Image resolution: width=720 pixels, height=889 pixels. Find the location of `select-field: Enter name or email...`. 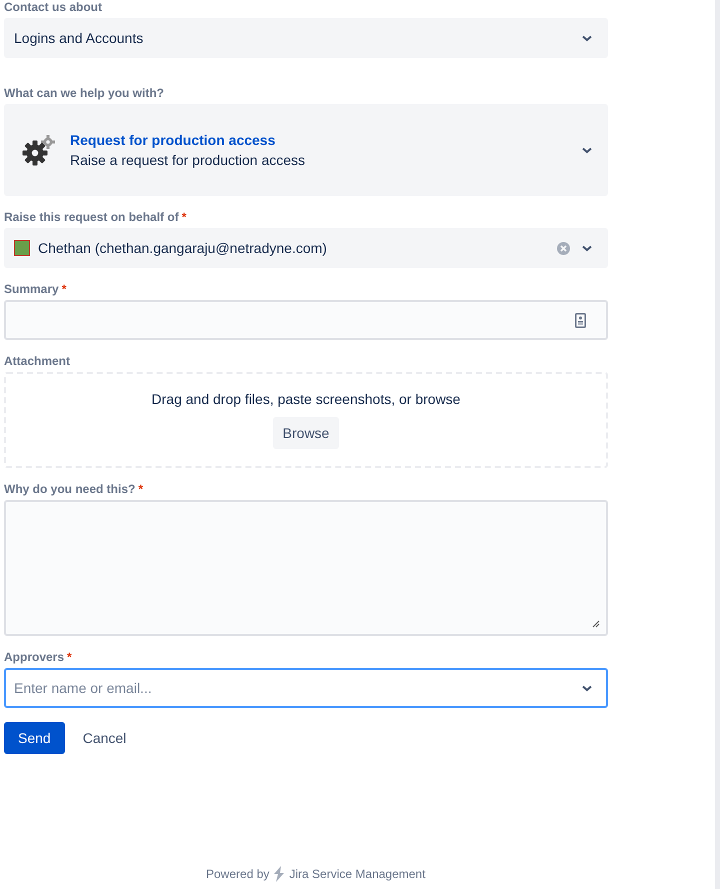

select-field: Enter name or email... is located at coordinates (306, 688).